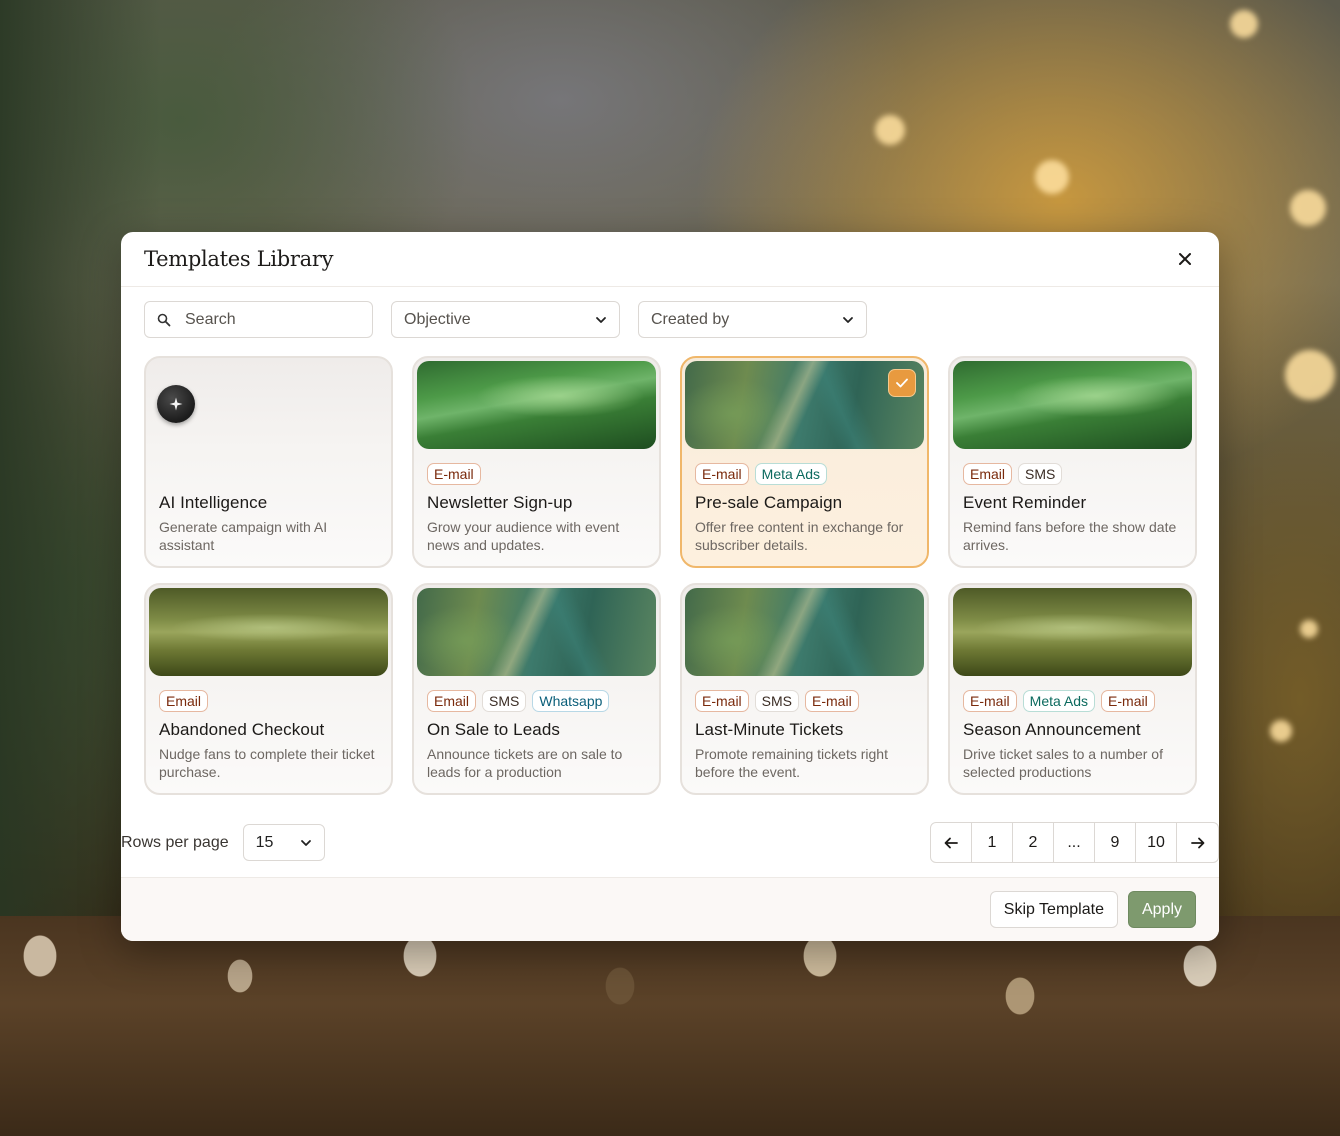  I want to click on page-button-10: 10, so click(1156, 842).